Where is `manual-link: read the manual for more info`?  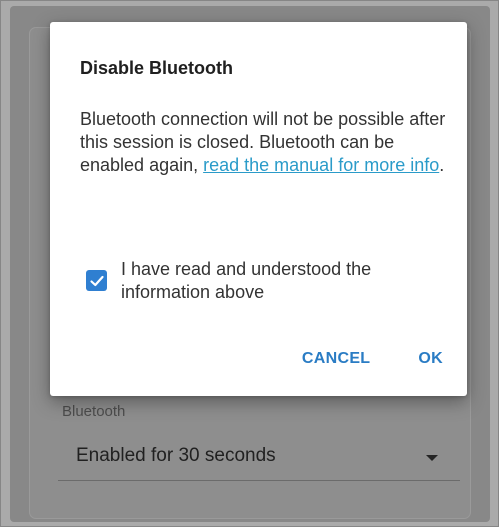 manual-link: read the manual for more info is located at coordinates (321, 165).